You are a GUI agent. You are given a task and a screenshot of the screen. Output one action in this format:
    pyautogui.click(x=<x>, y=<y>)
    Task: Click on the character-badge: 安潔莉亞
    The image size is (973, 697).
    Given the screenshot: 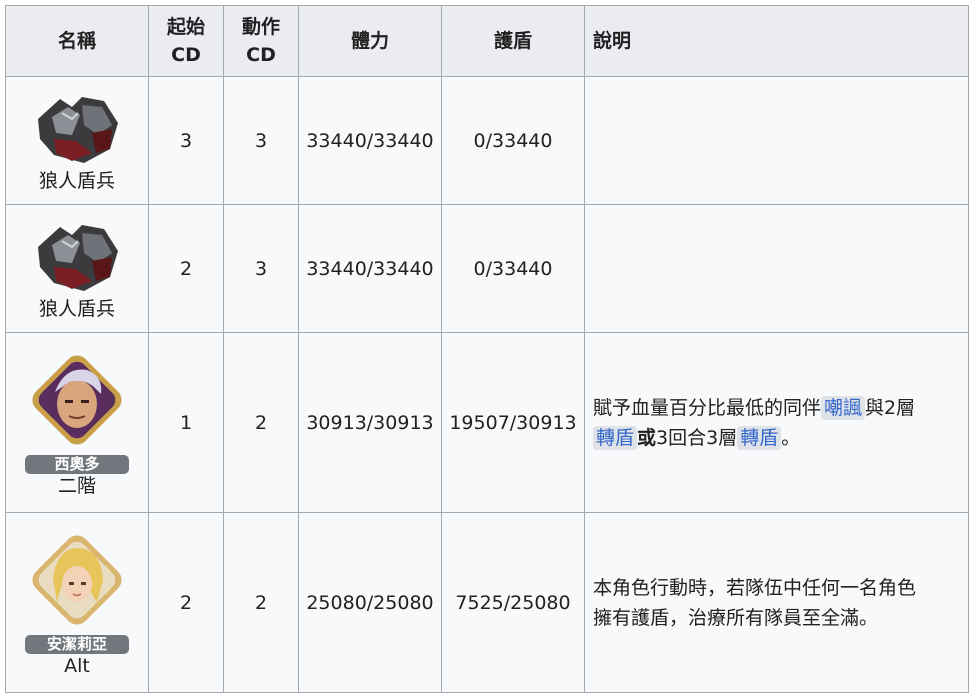 What is the action you would take?
    pyautogui.click(x=77, y=644)
    